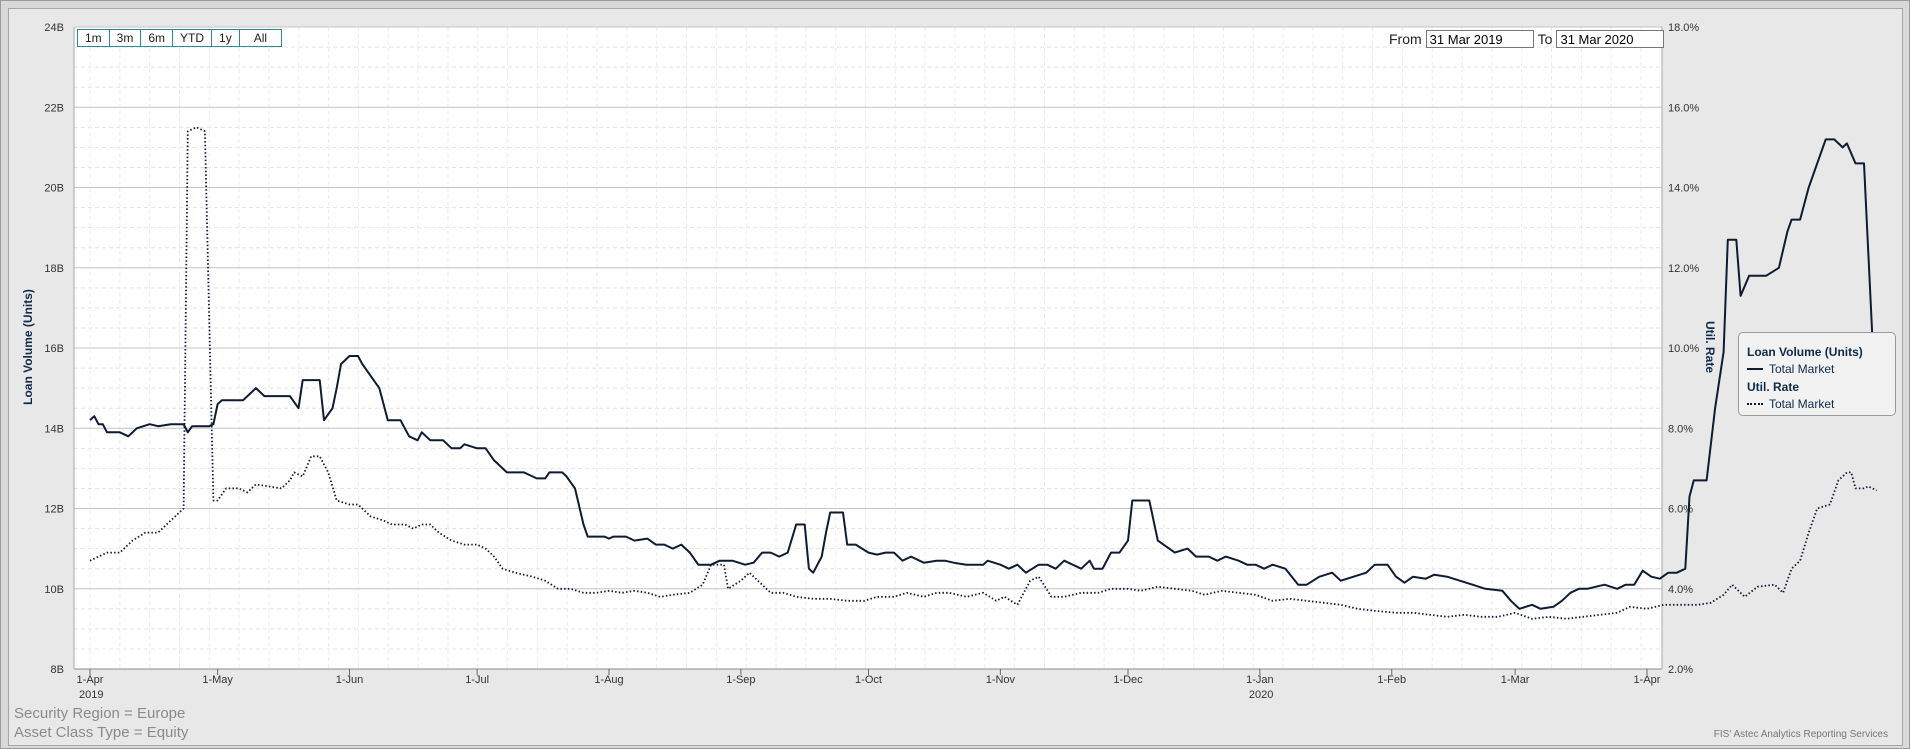 This screenshot has width=1910, height=749. What do you see at coordinates (1805, 352) in the screenshot?
I see `legend-group-loan-volume: Loan Volume (Units)` at bounding box center [1805, 352].